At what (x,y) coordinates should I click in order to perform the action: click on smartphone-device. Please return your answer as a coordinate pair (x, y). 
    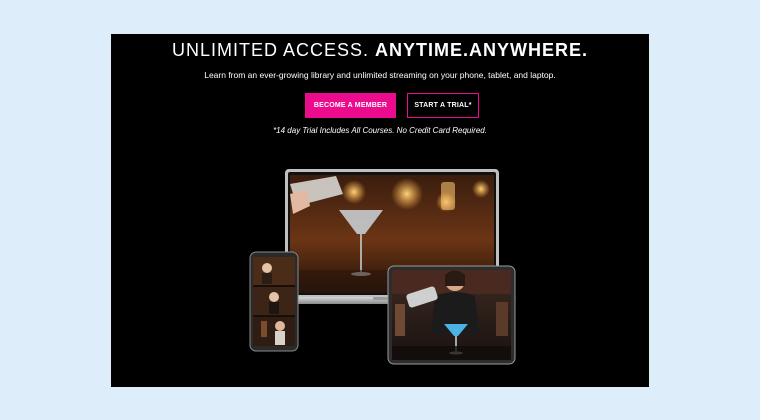
    Looking at the image, I should click on (274, 301).